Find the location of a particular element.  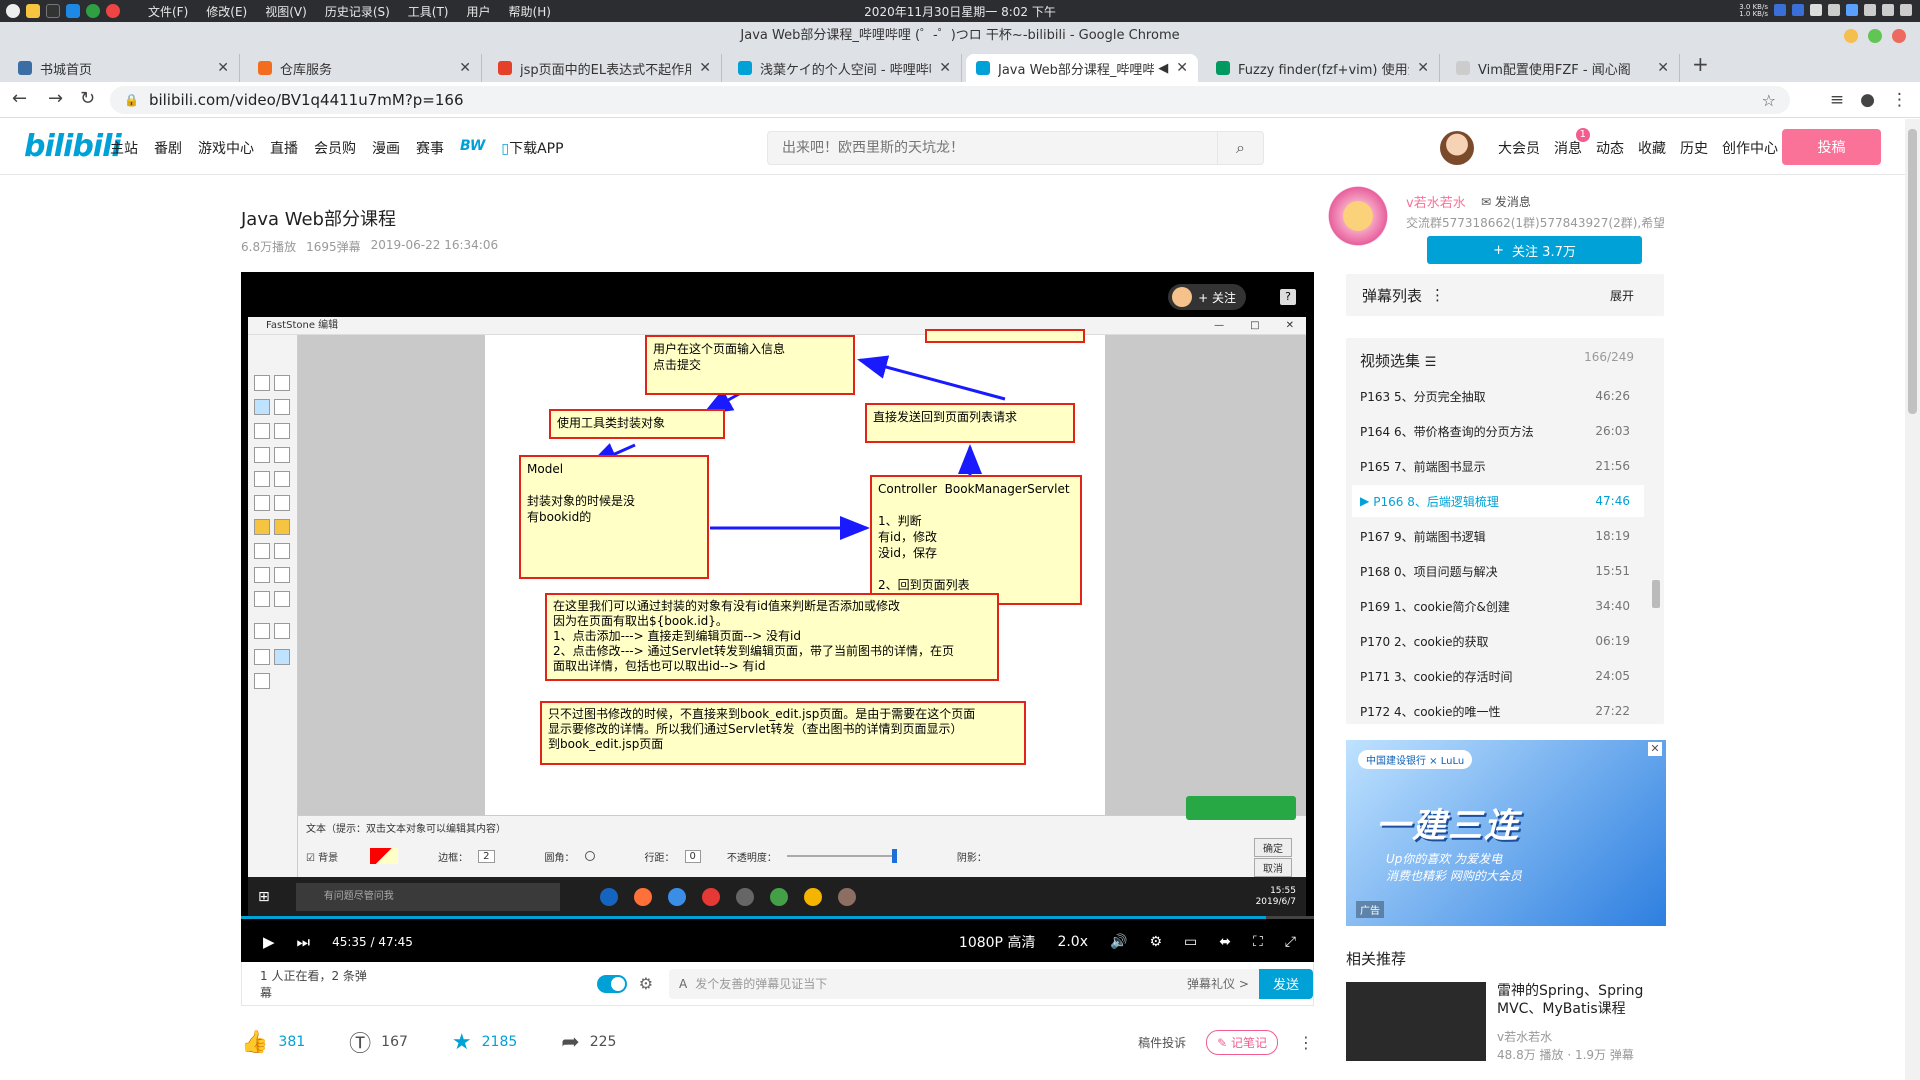

menu-file: 文件(F) is located at coordinates (168, 11).